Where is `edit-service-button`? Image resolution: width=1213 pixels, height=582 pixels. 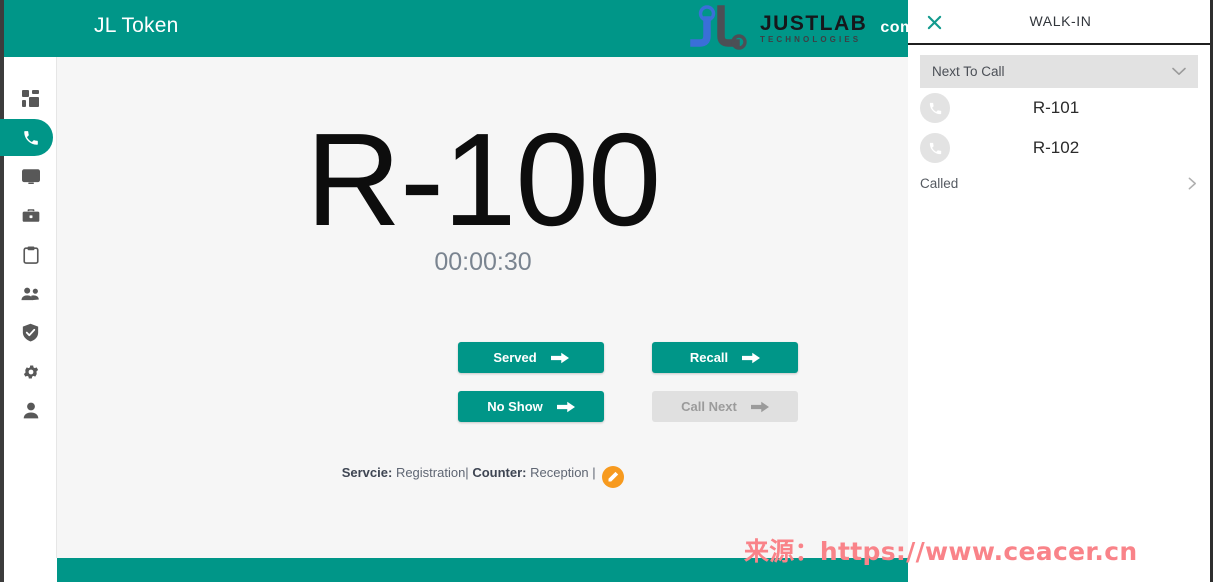 edit-service-button is located at coordinates (613, 477).